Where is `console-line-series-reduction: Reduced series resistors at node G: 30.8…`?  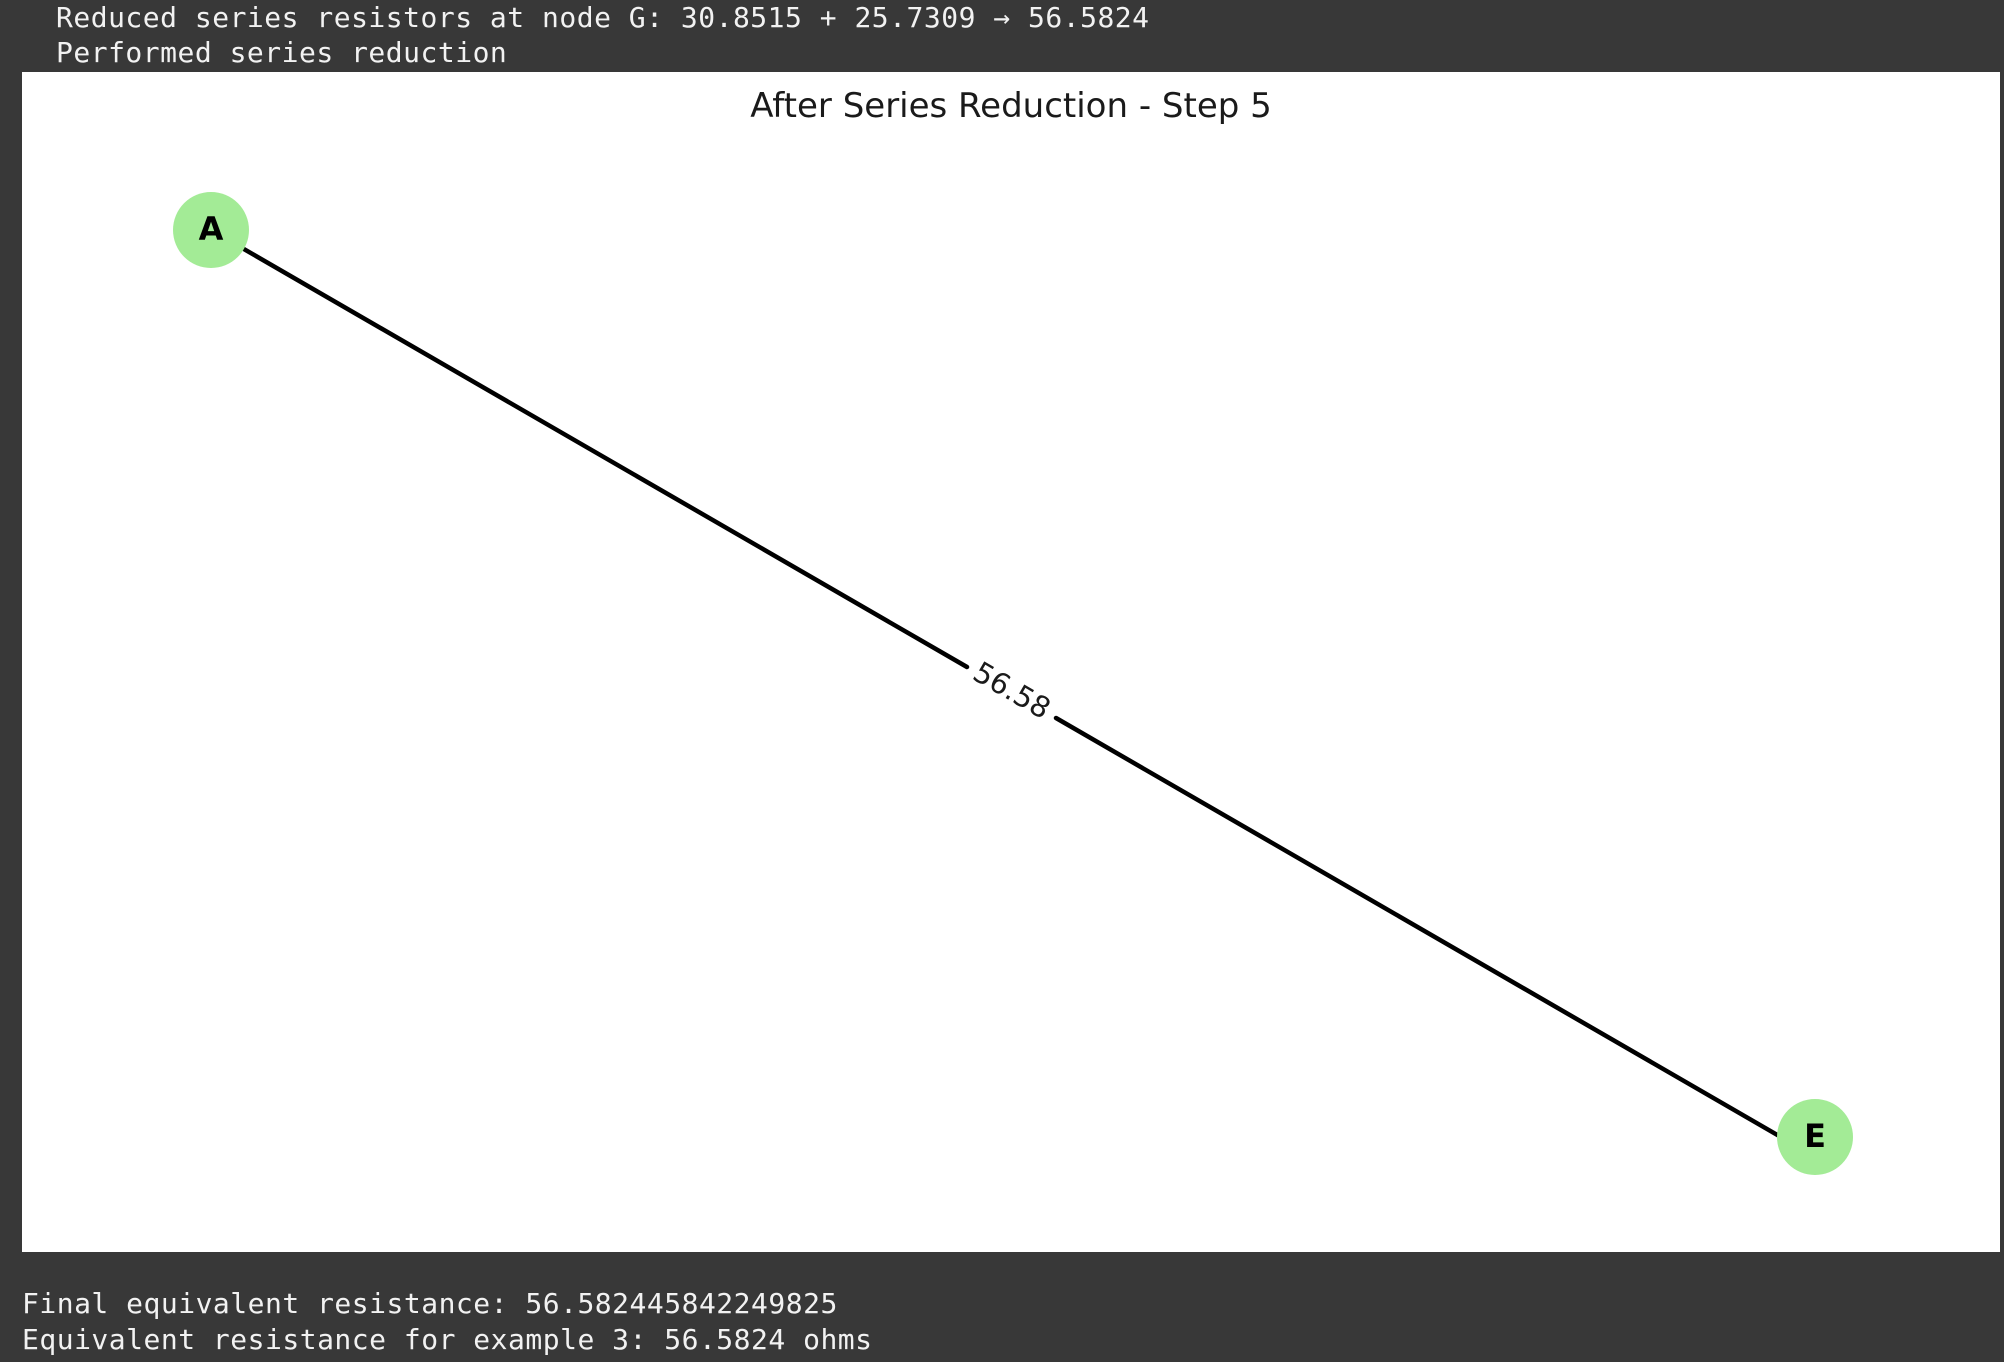 console-line-series-reduction: Reduced series resistors at node G: 30.8… is located at coordinates (603, 17).